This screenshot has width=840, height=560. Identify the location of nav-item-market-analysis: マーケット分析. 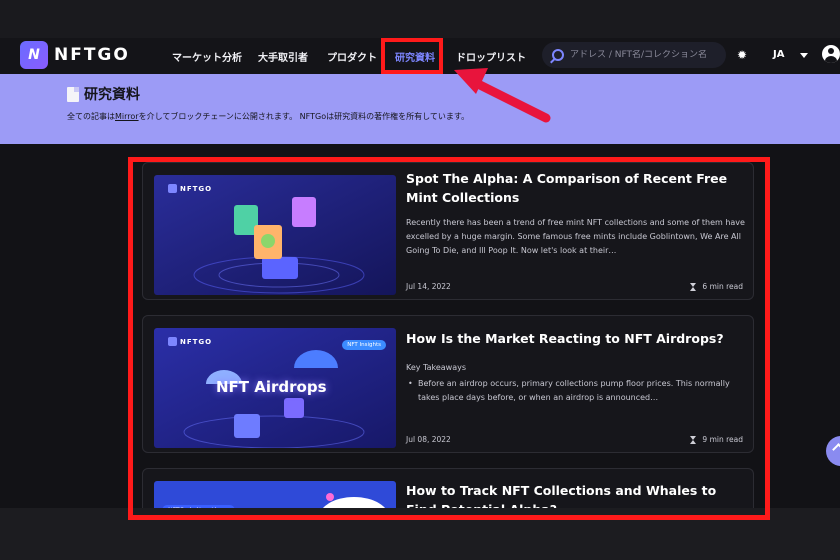
(207, 56).